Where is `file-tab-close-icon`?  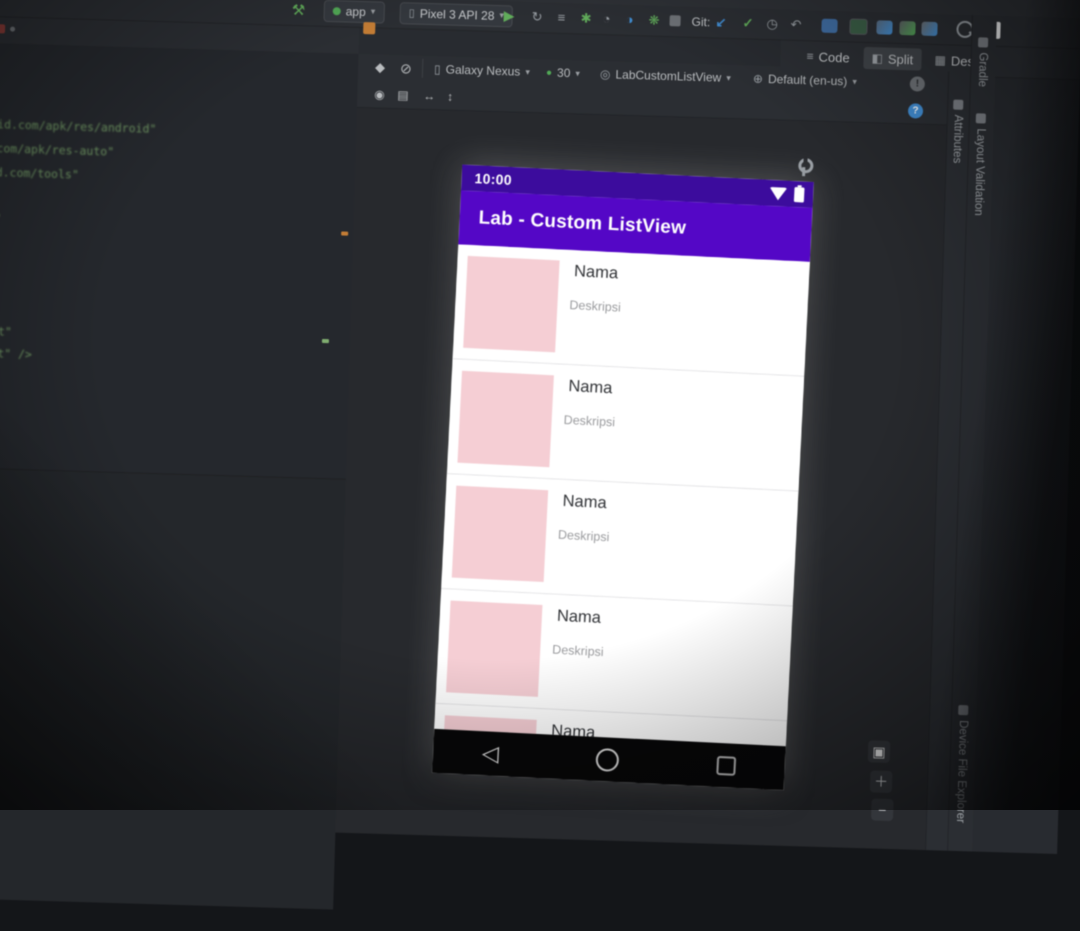
file-tab-close-icon is located at coordinates (13, 29).